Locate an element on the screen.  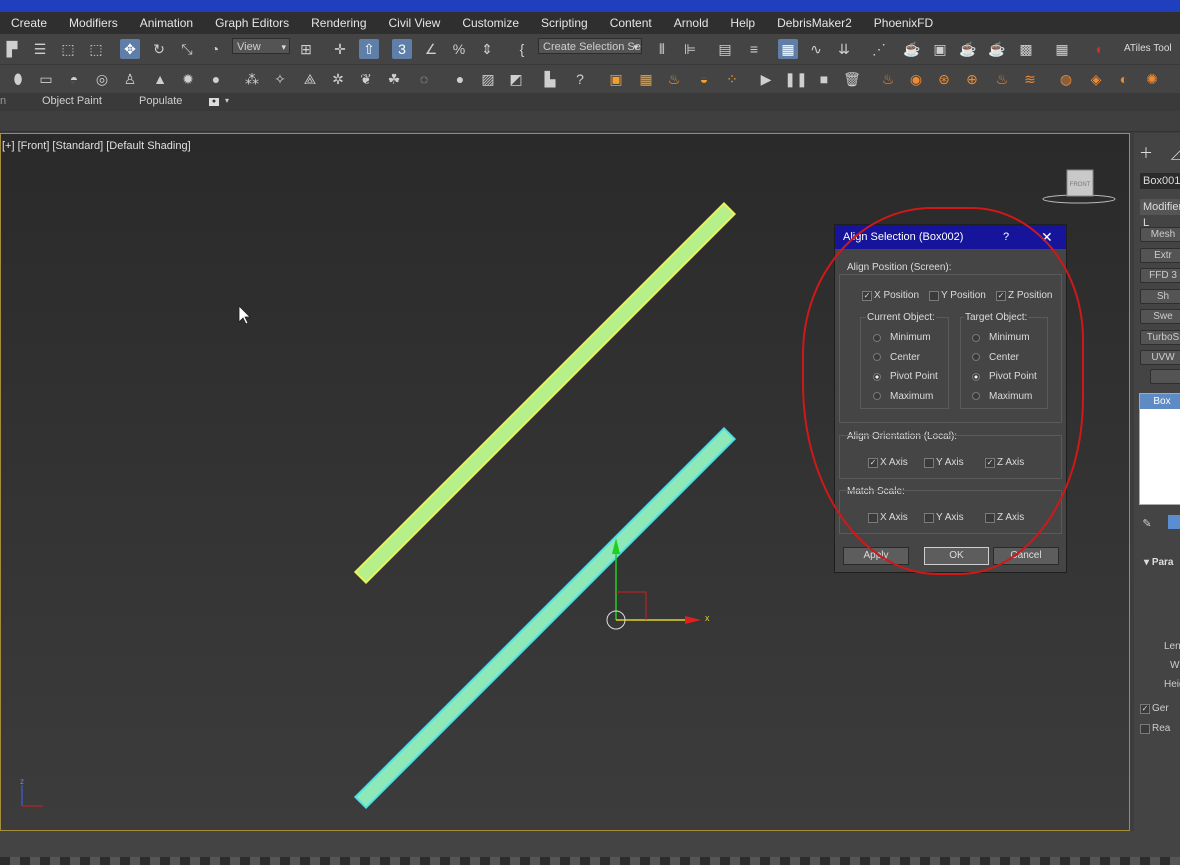
mirror-icon: ⫴ is located at coordinates (662, 49).